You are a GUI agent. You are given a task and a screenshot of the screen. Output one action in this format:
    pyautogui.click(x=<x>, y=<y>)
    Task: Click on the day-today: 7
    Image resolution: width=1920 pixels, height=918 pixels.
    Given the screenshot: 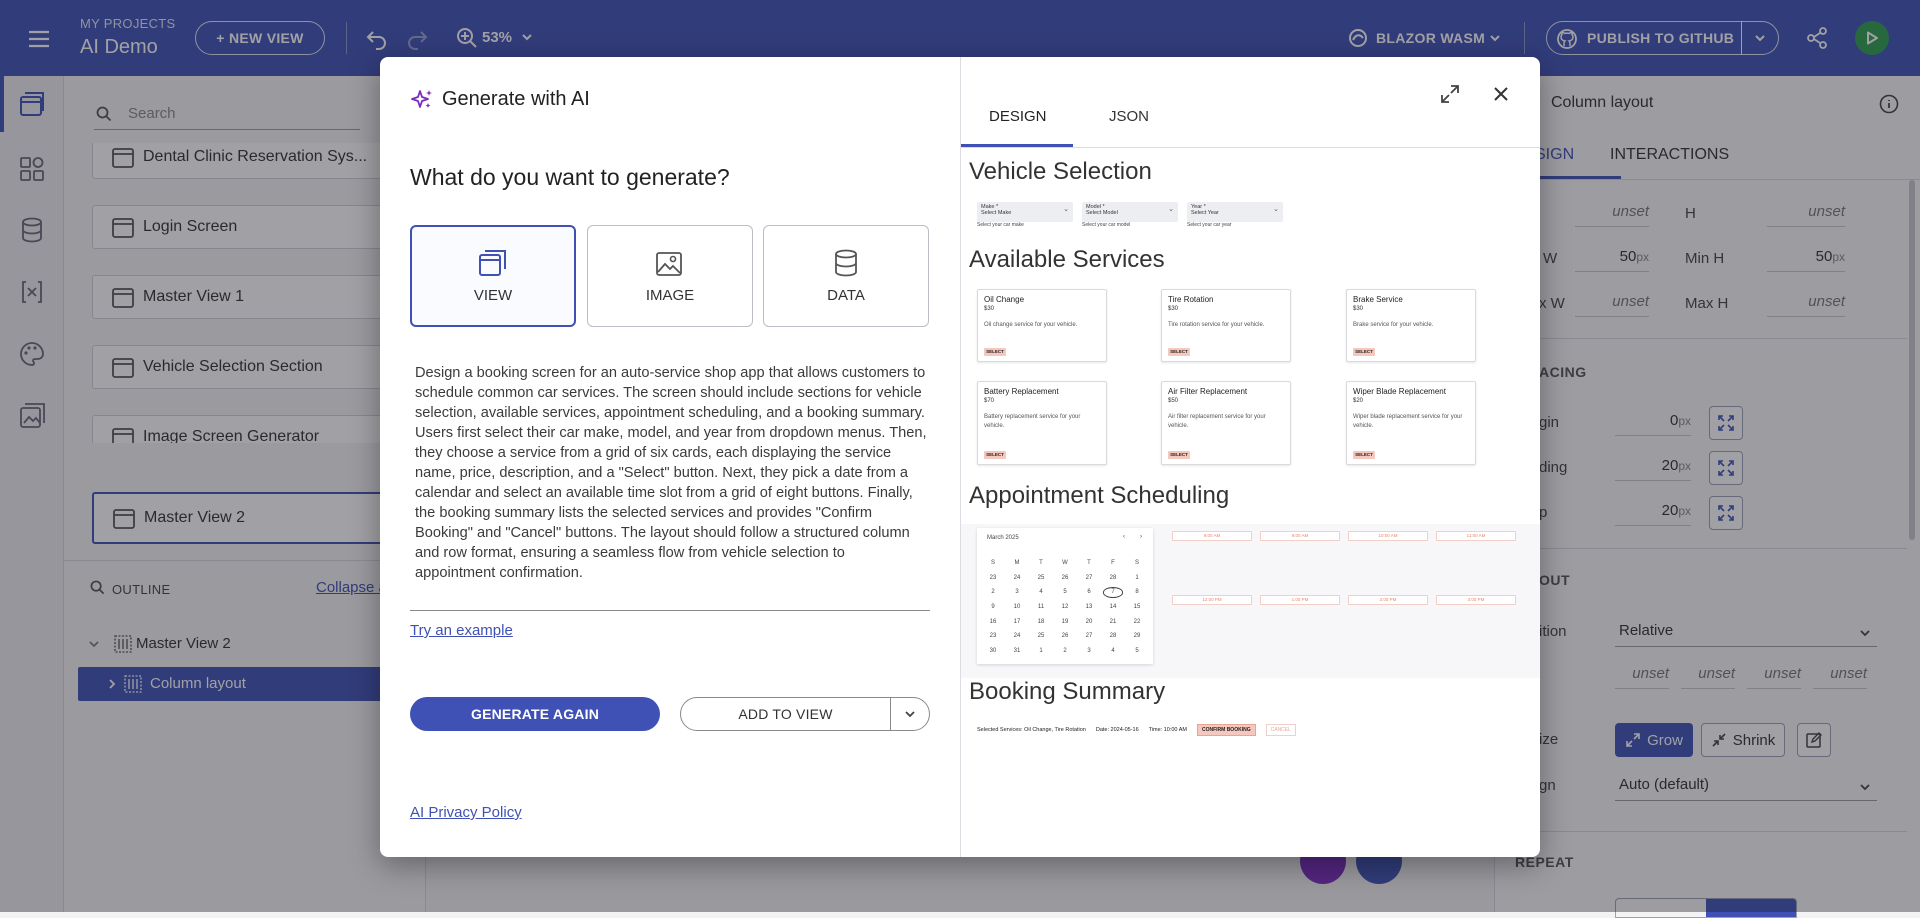 What is the action you would take?
    pyautogui.click(x=1113, y=592)
    